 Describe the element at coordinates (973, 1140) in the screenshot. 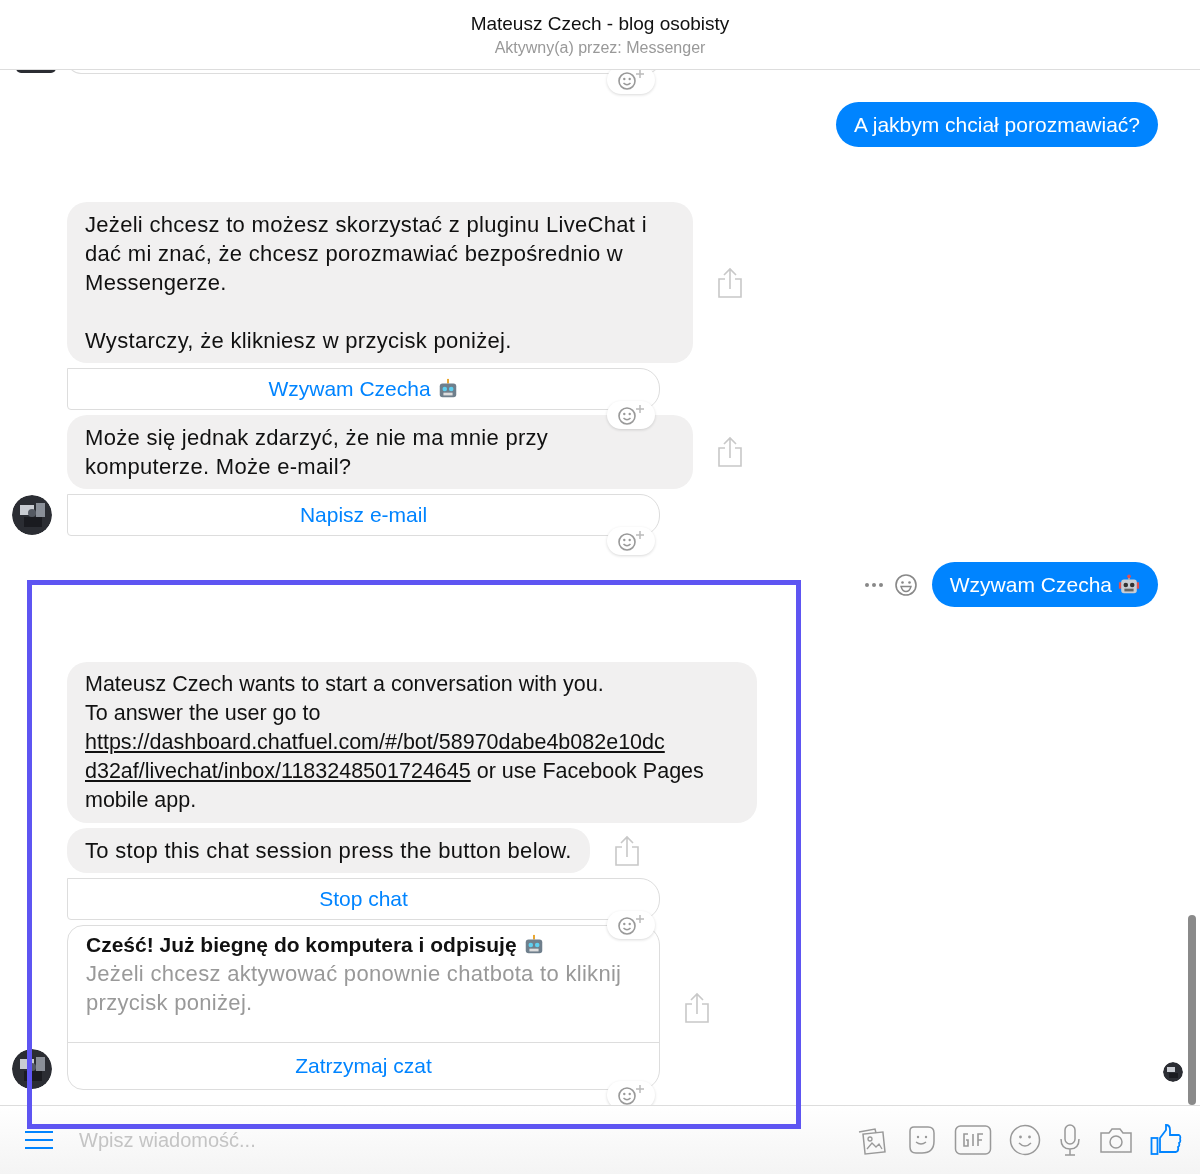

I see `gif-icon` at that location.